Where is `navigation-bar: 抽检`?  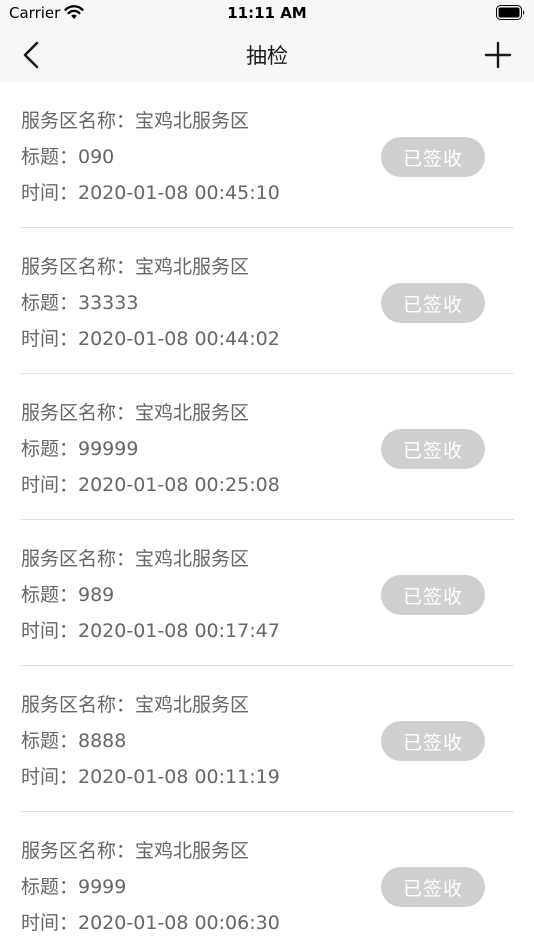
navigation-bar: 抽检 is located at coordinates (267, 55).